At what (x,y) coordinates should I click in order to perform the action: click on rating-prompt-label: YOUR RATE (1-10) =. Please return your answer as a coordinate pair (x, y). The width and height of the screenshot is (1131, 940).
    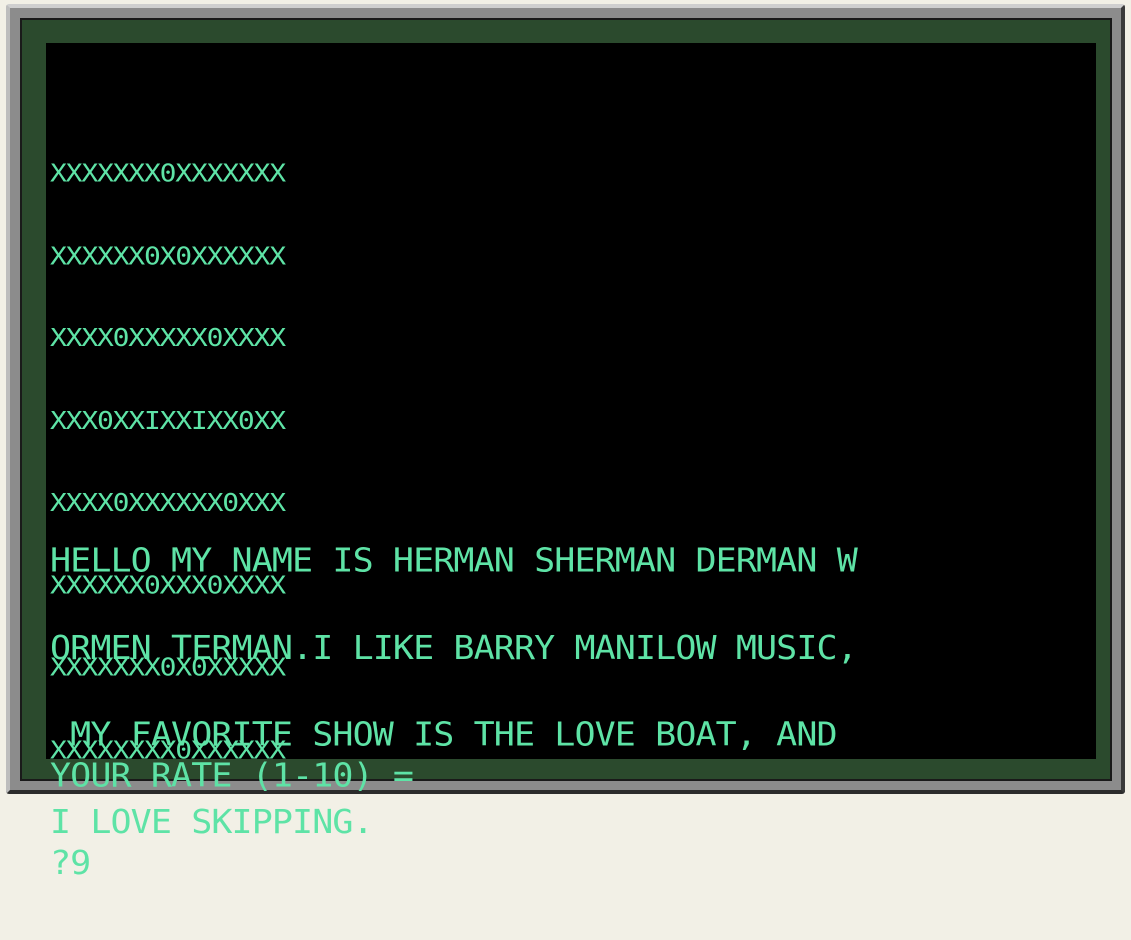
    Looking at the image, I should click on (232, 776).